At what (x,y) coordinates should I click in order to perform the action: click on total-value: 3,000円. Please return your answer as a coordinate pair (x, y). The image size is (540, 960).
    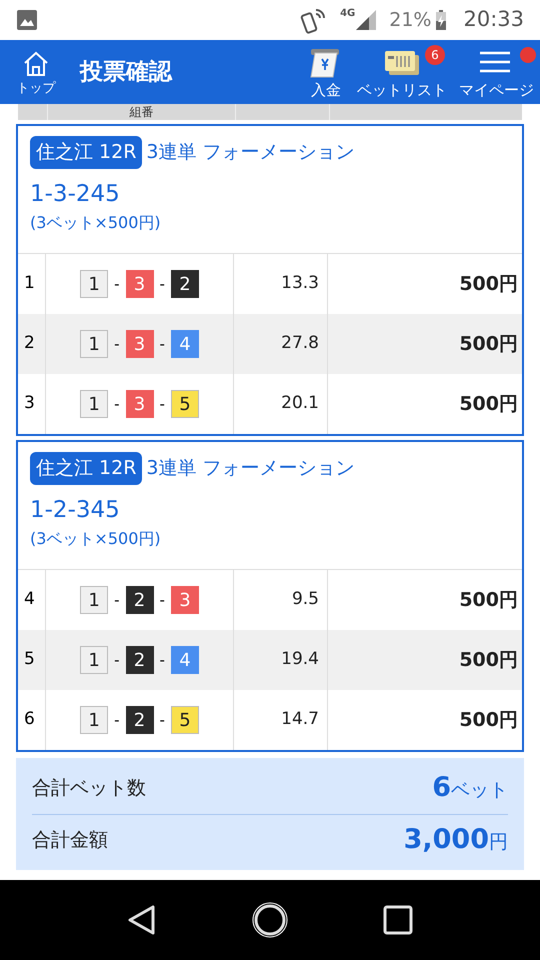
    Looking at the image, I should click on (456, 840).